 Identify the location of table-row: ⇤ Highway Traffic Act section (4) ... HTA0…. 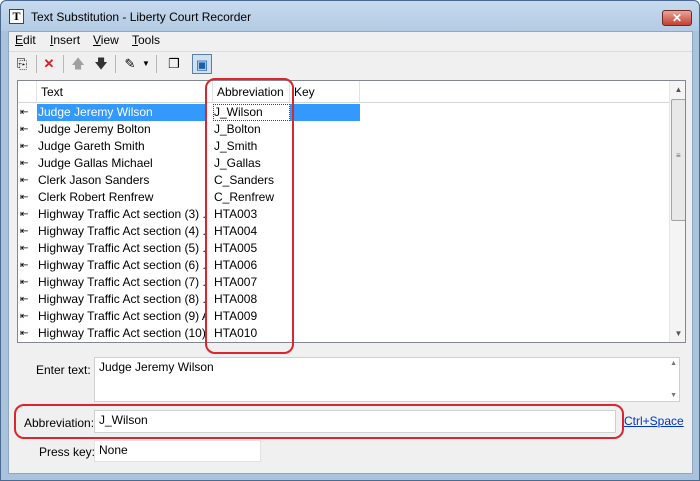
(189, 231).